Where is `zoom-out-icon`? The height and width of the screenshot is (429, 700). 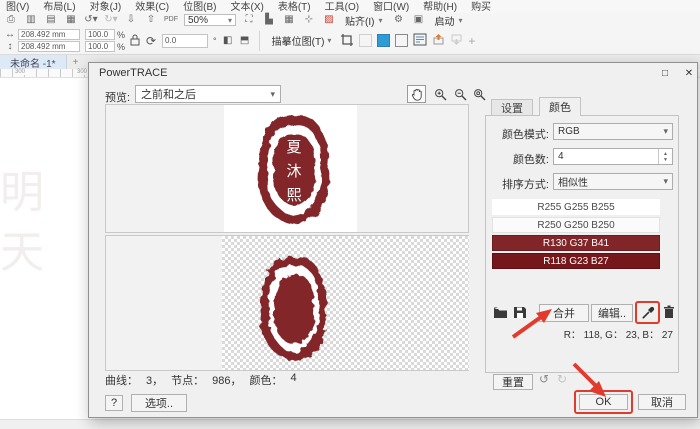 zoom-out-icon is located at coordinates (460, 94).